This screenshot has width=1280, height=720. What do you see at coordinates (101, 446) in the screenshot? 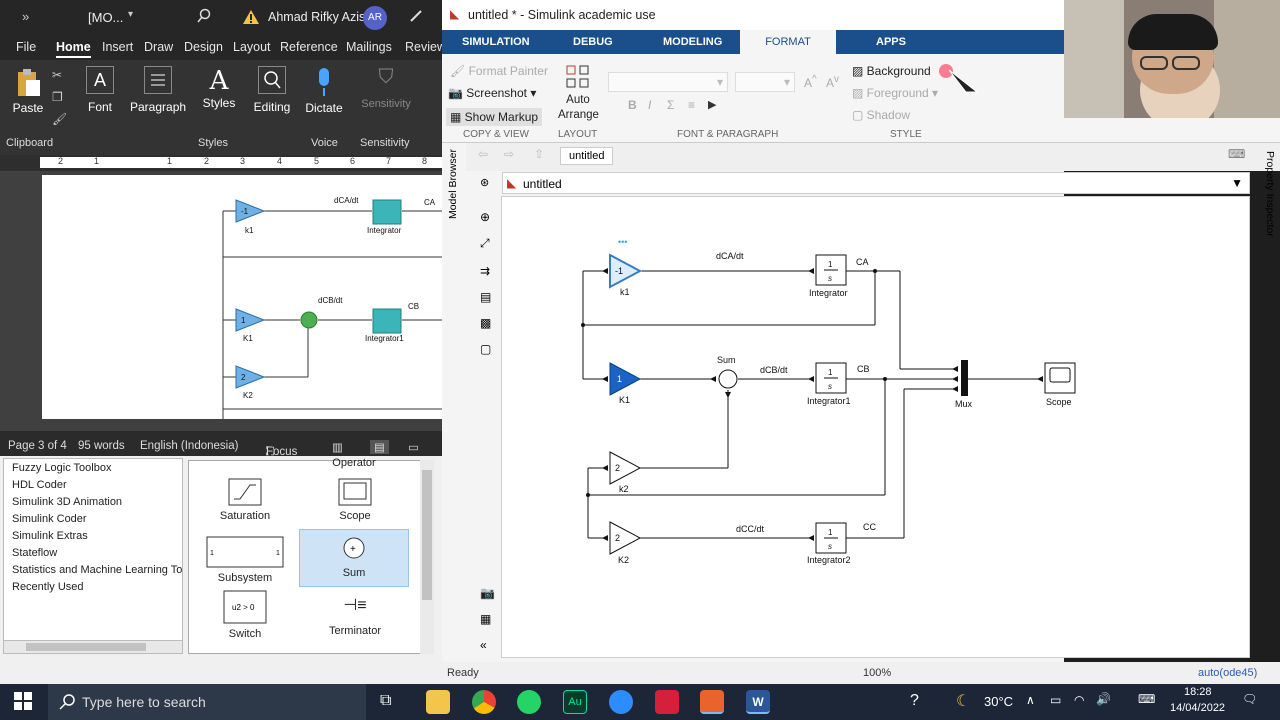
I see `word-count: 95 words` at bounding box center [101, 446].